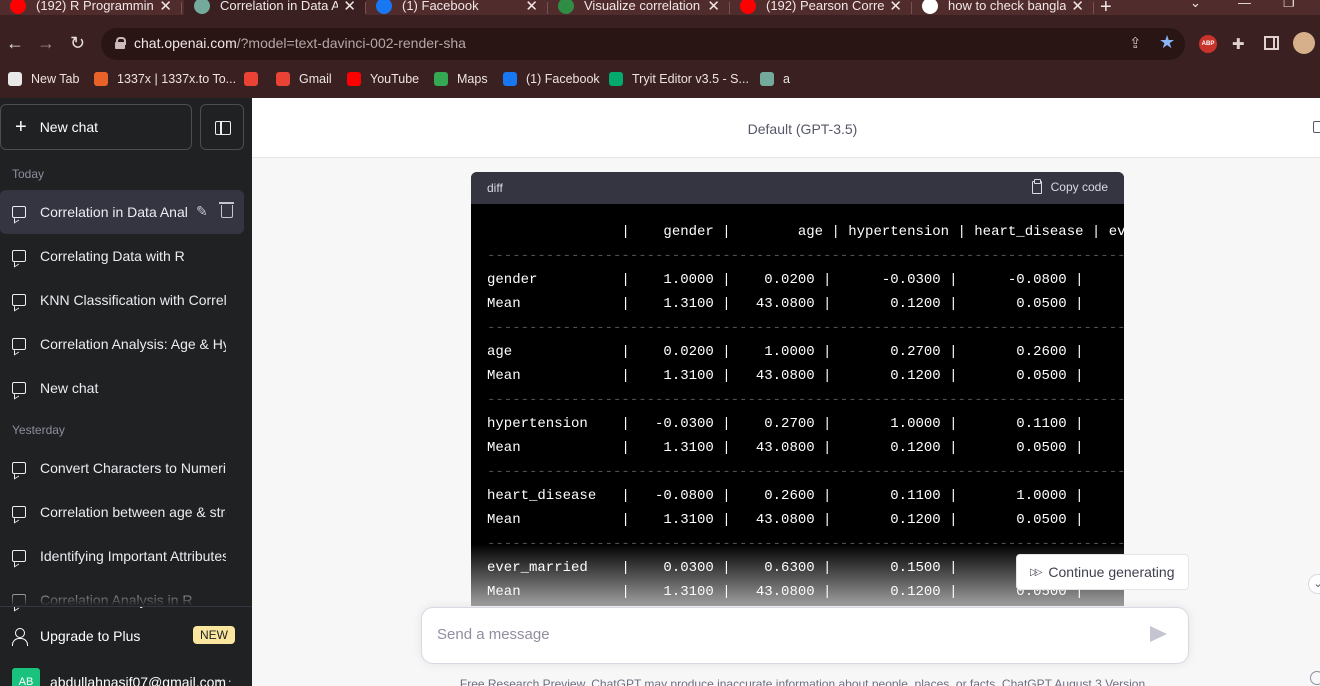  I want to click on message-input, so click(782, 634).